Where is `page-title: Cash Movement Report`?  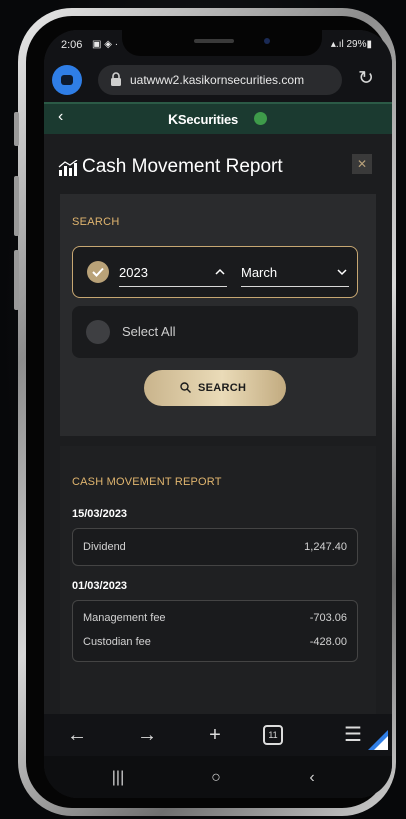
page-title: Cash Movement Report is located at coordinates (182, 166).